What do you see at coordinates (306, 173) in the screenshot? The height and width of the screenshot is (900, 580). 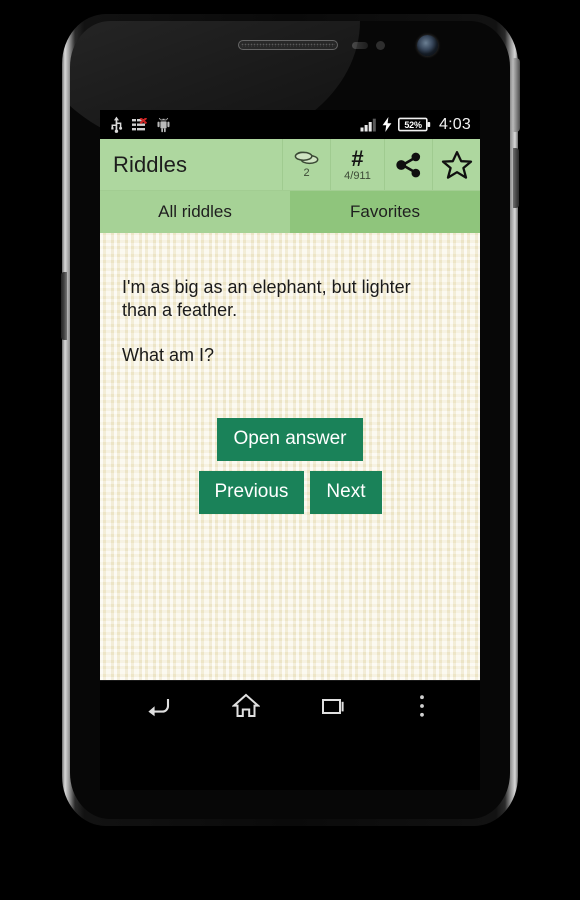 I see `difficulty-value: 2` at bounding box center [306, 173].